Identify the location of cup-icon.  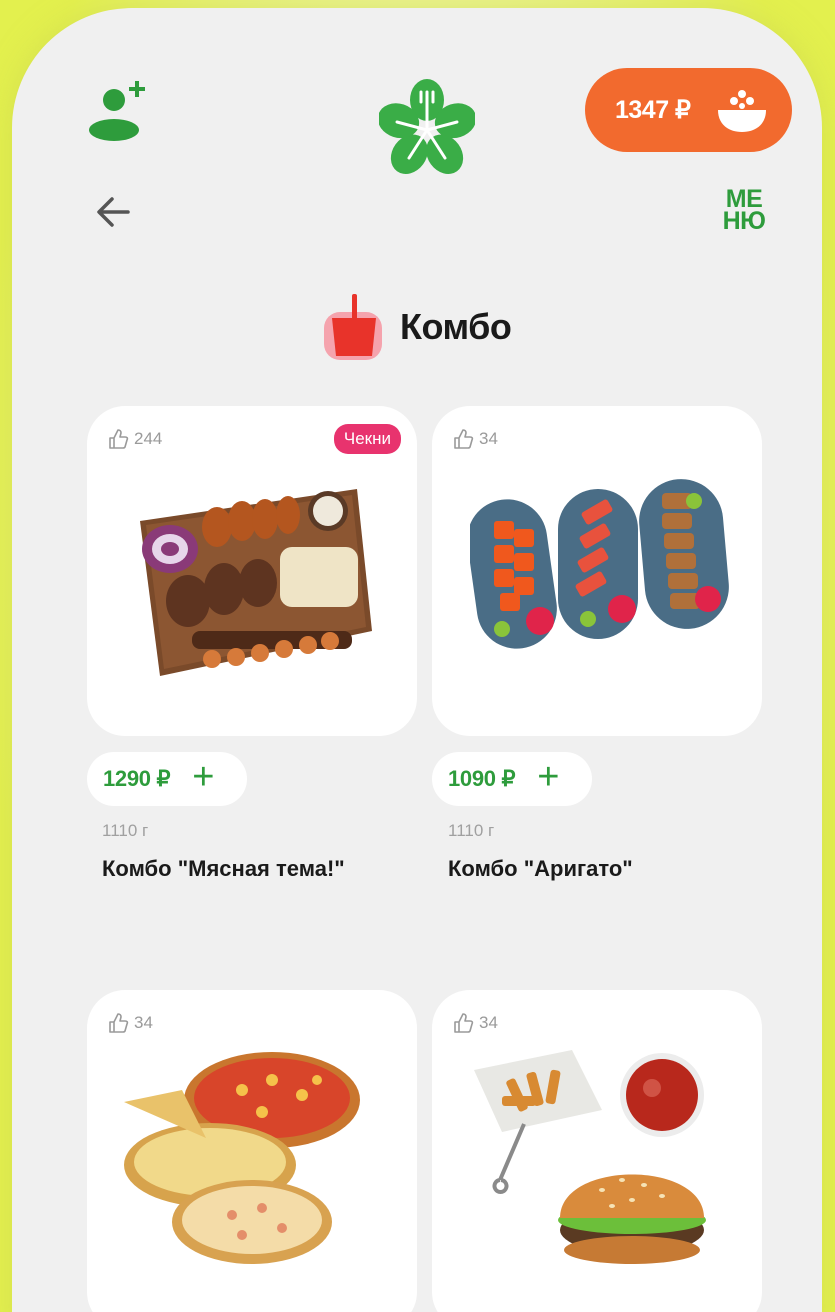
(353, 327).